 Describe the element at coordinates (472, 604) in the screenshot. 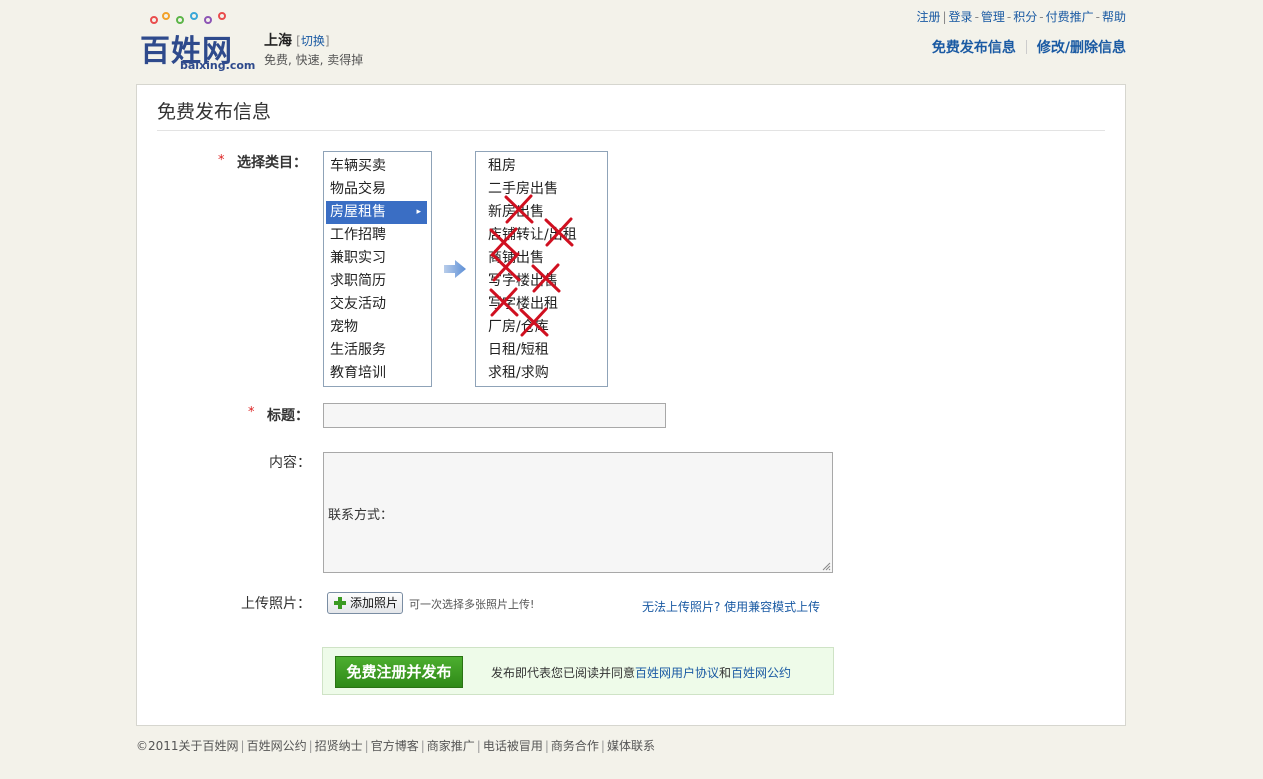

I see `photo-hint: 可一次选择多张照片上传!` at that location.